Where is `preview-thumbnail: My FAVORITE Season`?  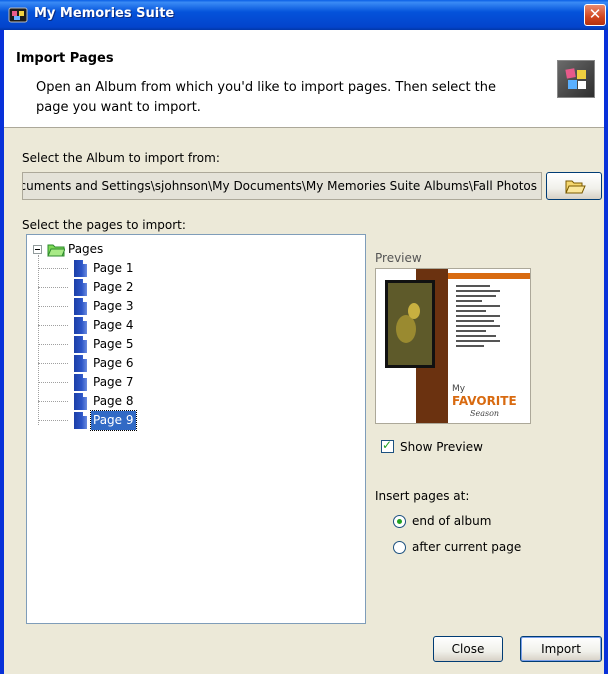 preview-thumbnail: My FAVORITE Season is located at coordinates (453, 346).